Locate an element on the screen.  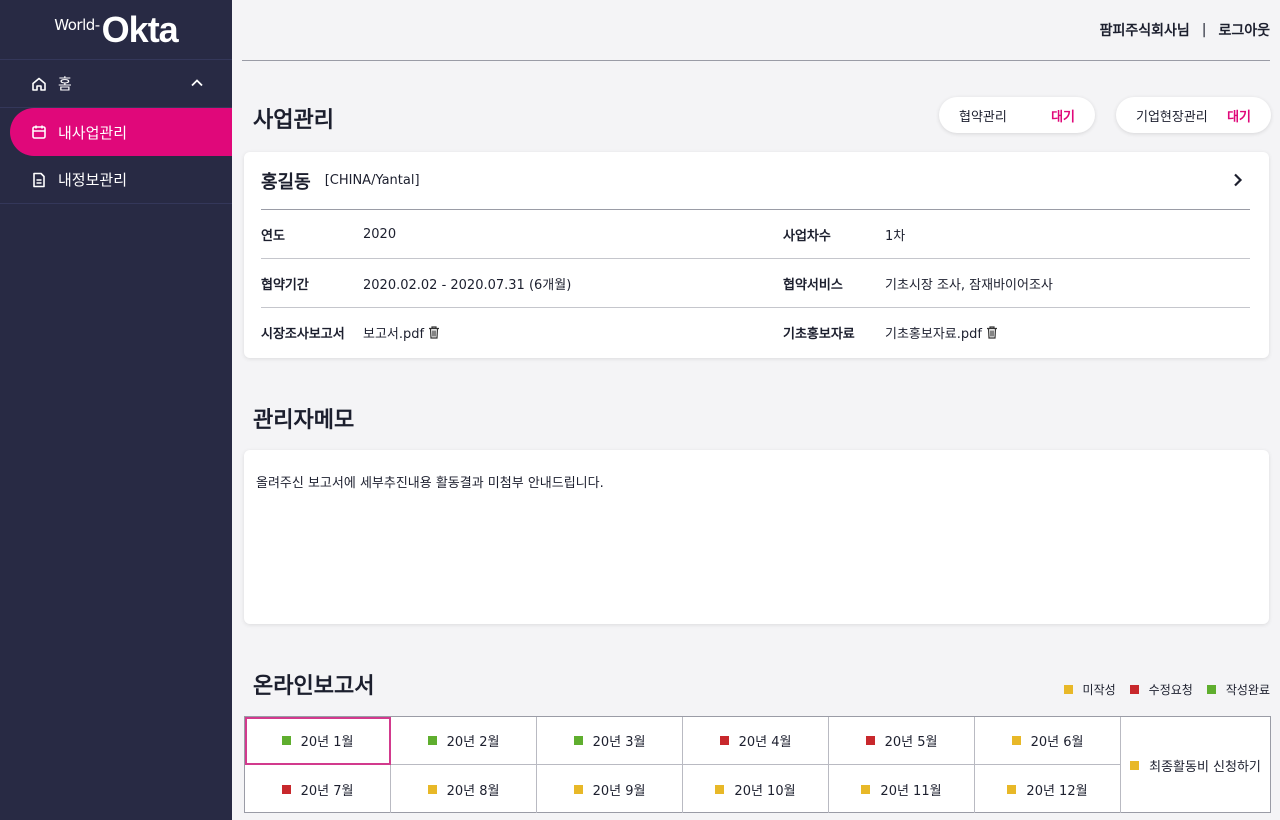
business-owner-name: 홍길동 is located at coordinates (286, 182).